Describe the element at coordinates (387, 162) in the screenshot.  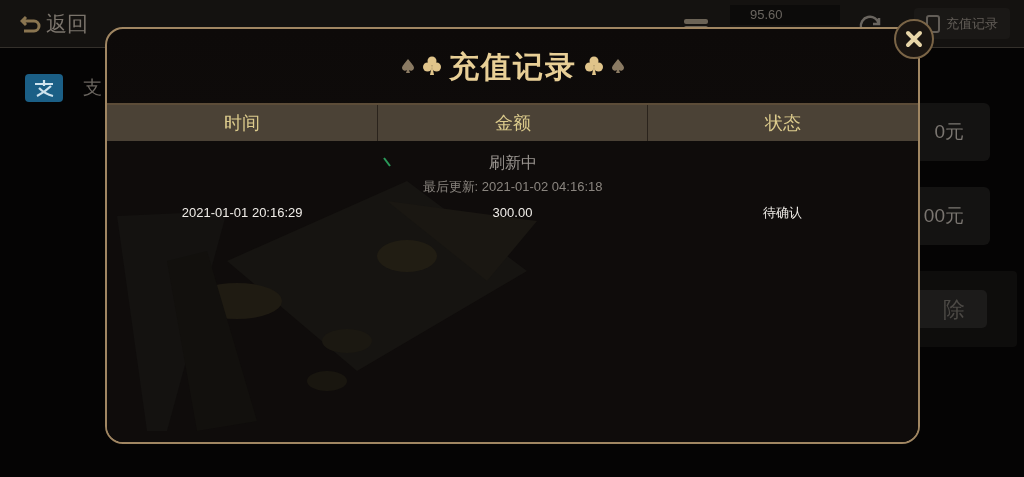
I see `loading-spinner-icon` at that location.